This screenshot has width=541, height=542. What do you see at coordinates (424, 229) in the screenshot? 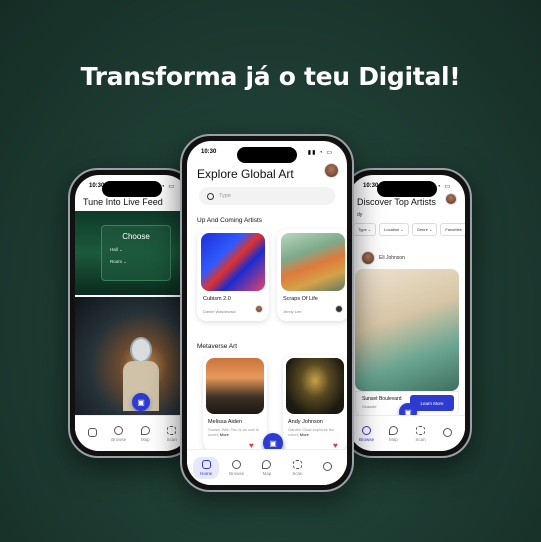
I see `filter-genre: Genre ⌄` at bounding box center [424, 229].